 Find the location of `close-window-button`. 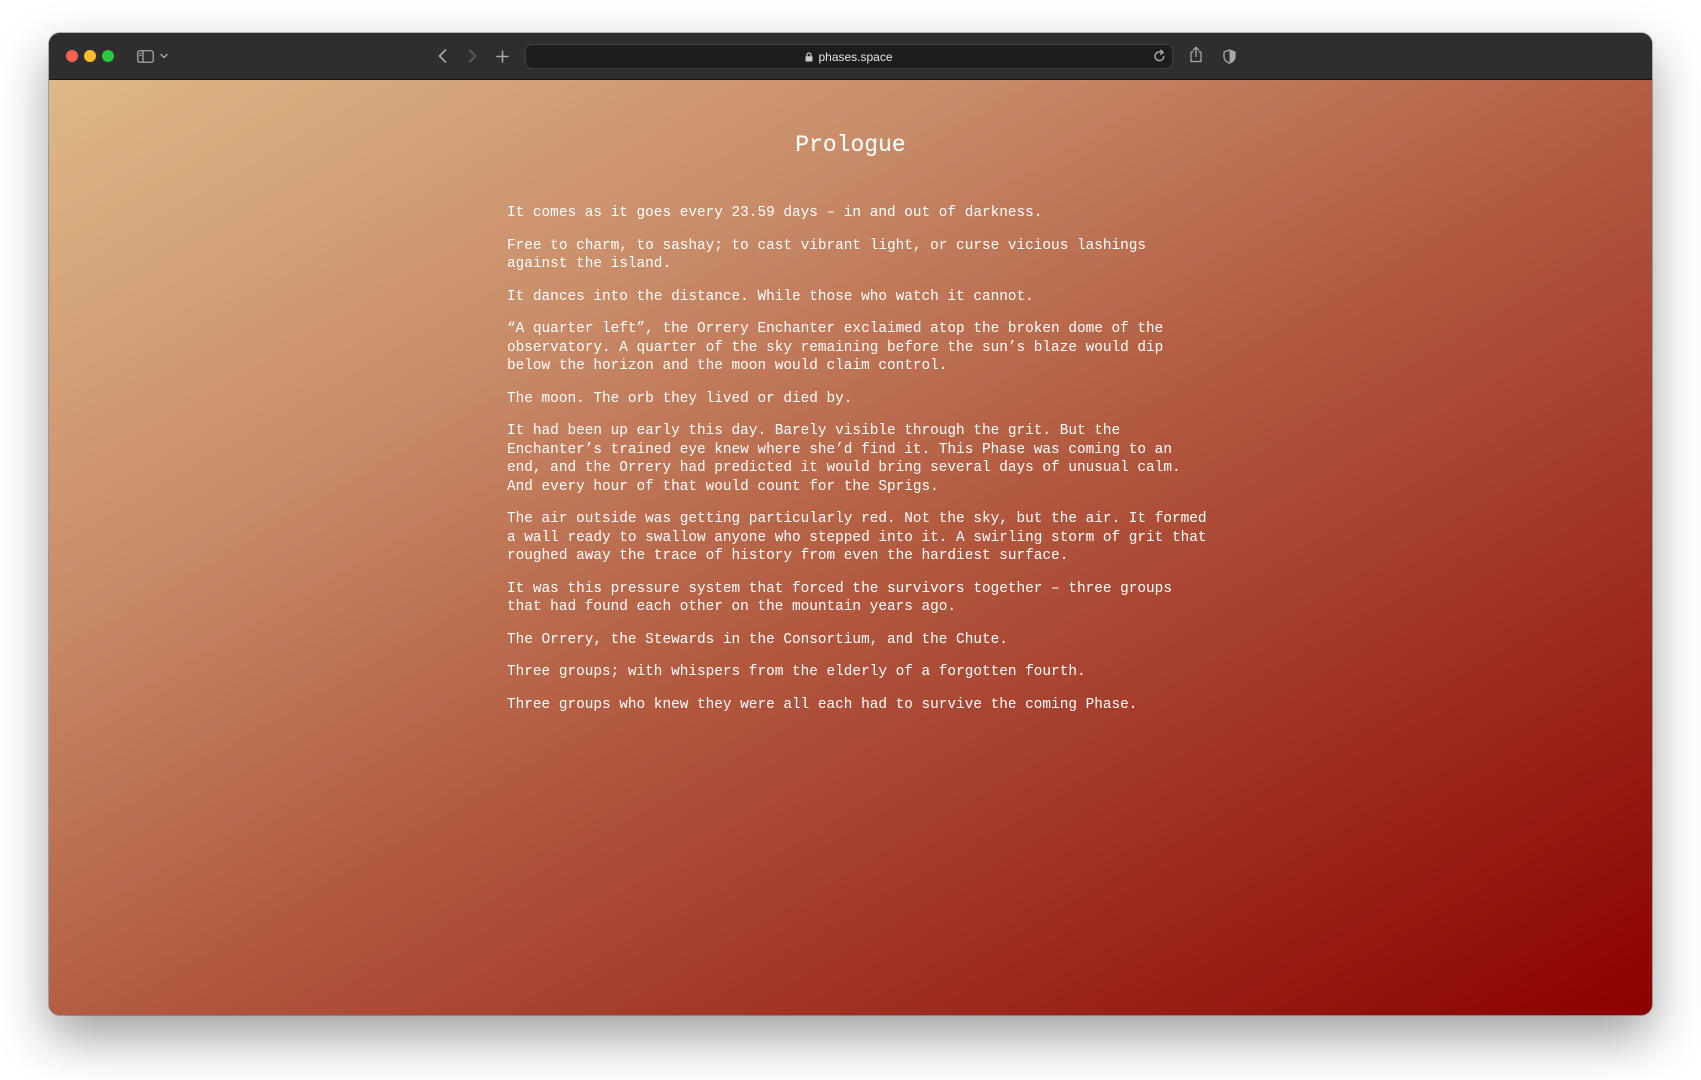

close-window-button is located at coordinates (72, 56).